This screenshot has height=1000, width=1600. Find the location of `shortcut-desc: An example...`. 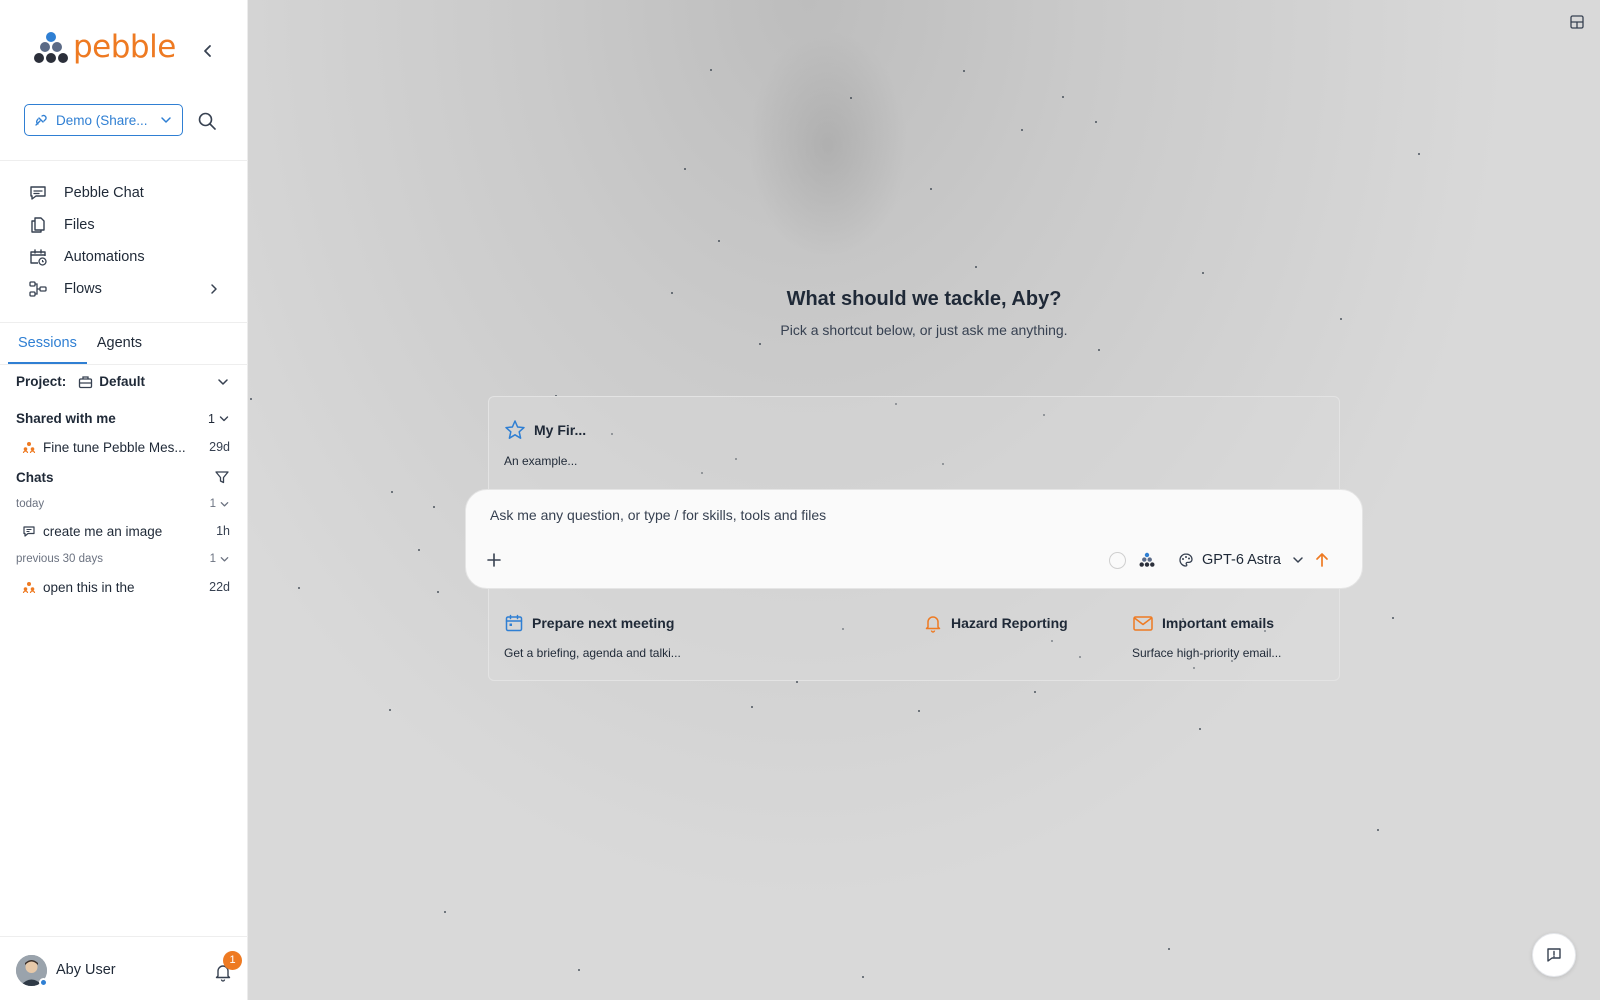

shortcut-desc: An example... is located at coordinates (541, 461).